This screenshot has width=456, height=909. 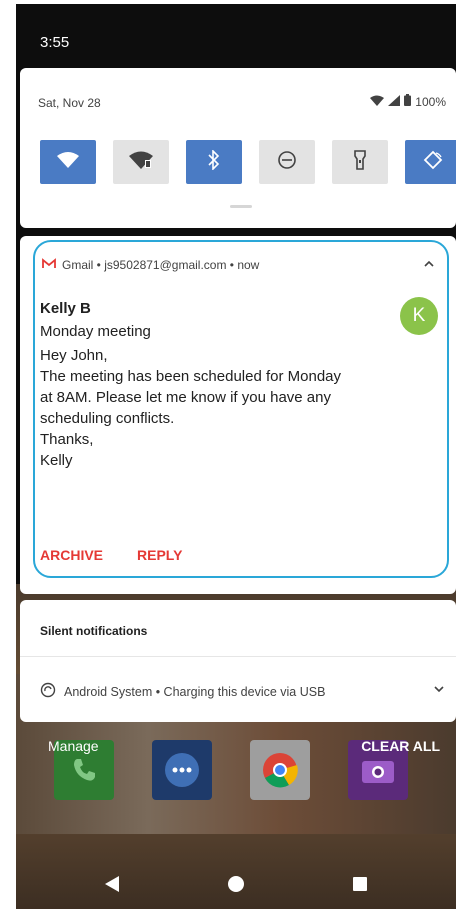 I want to click on back-button, so click(x=112, y=884).